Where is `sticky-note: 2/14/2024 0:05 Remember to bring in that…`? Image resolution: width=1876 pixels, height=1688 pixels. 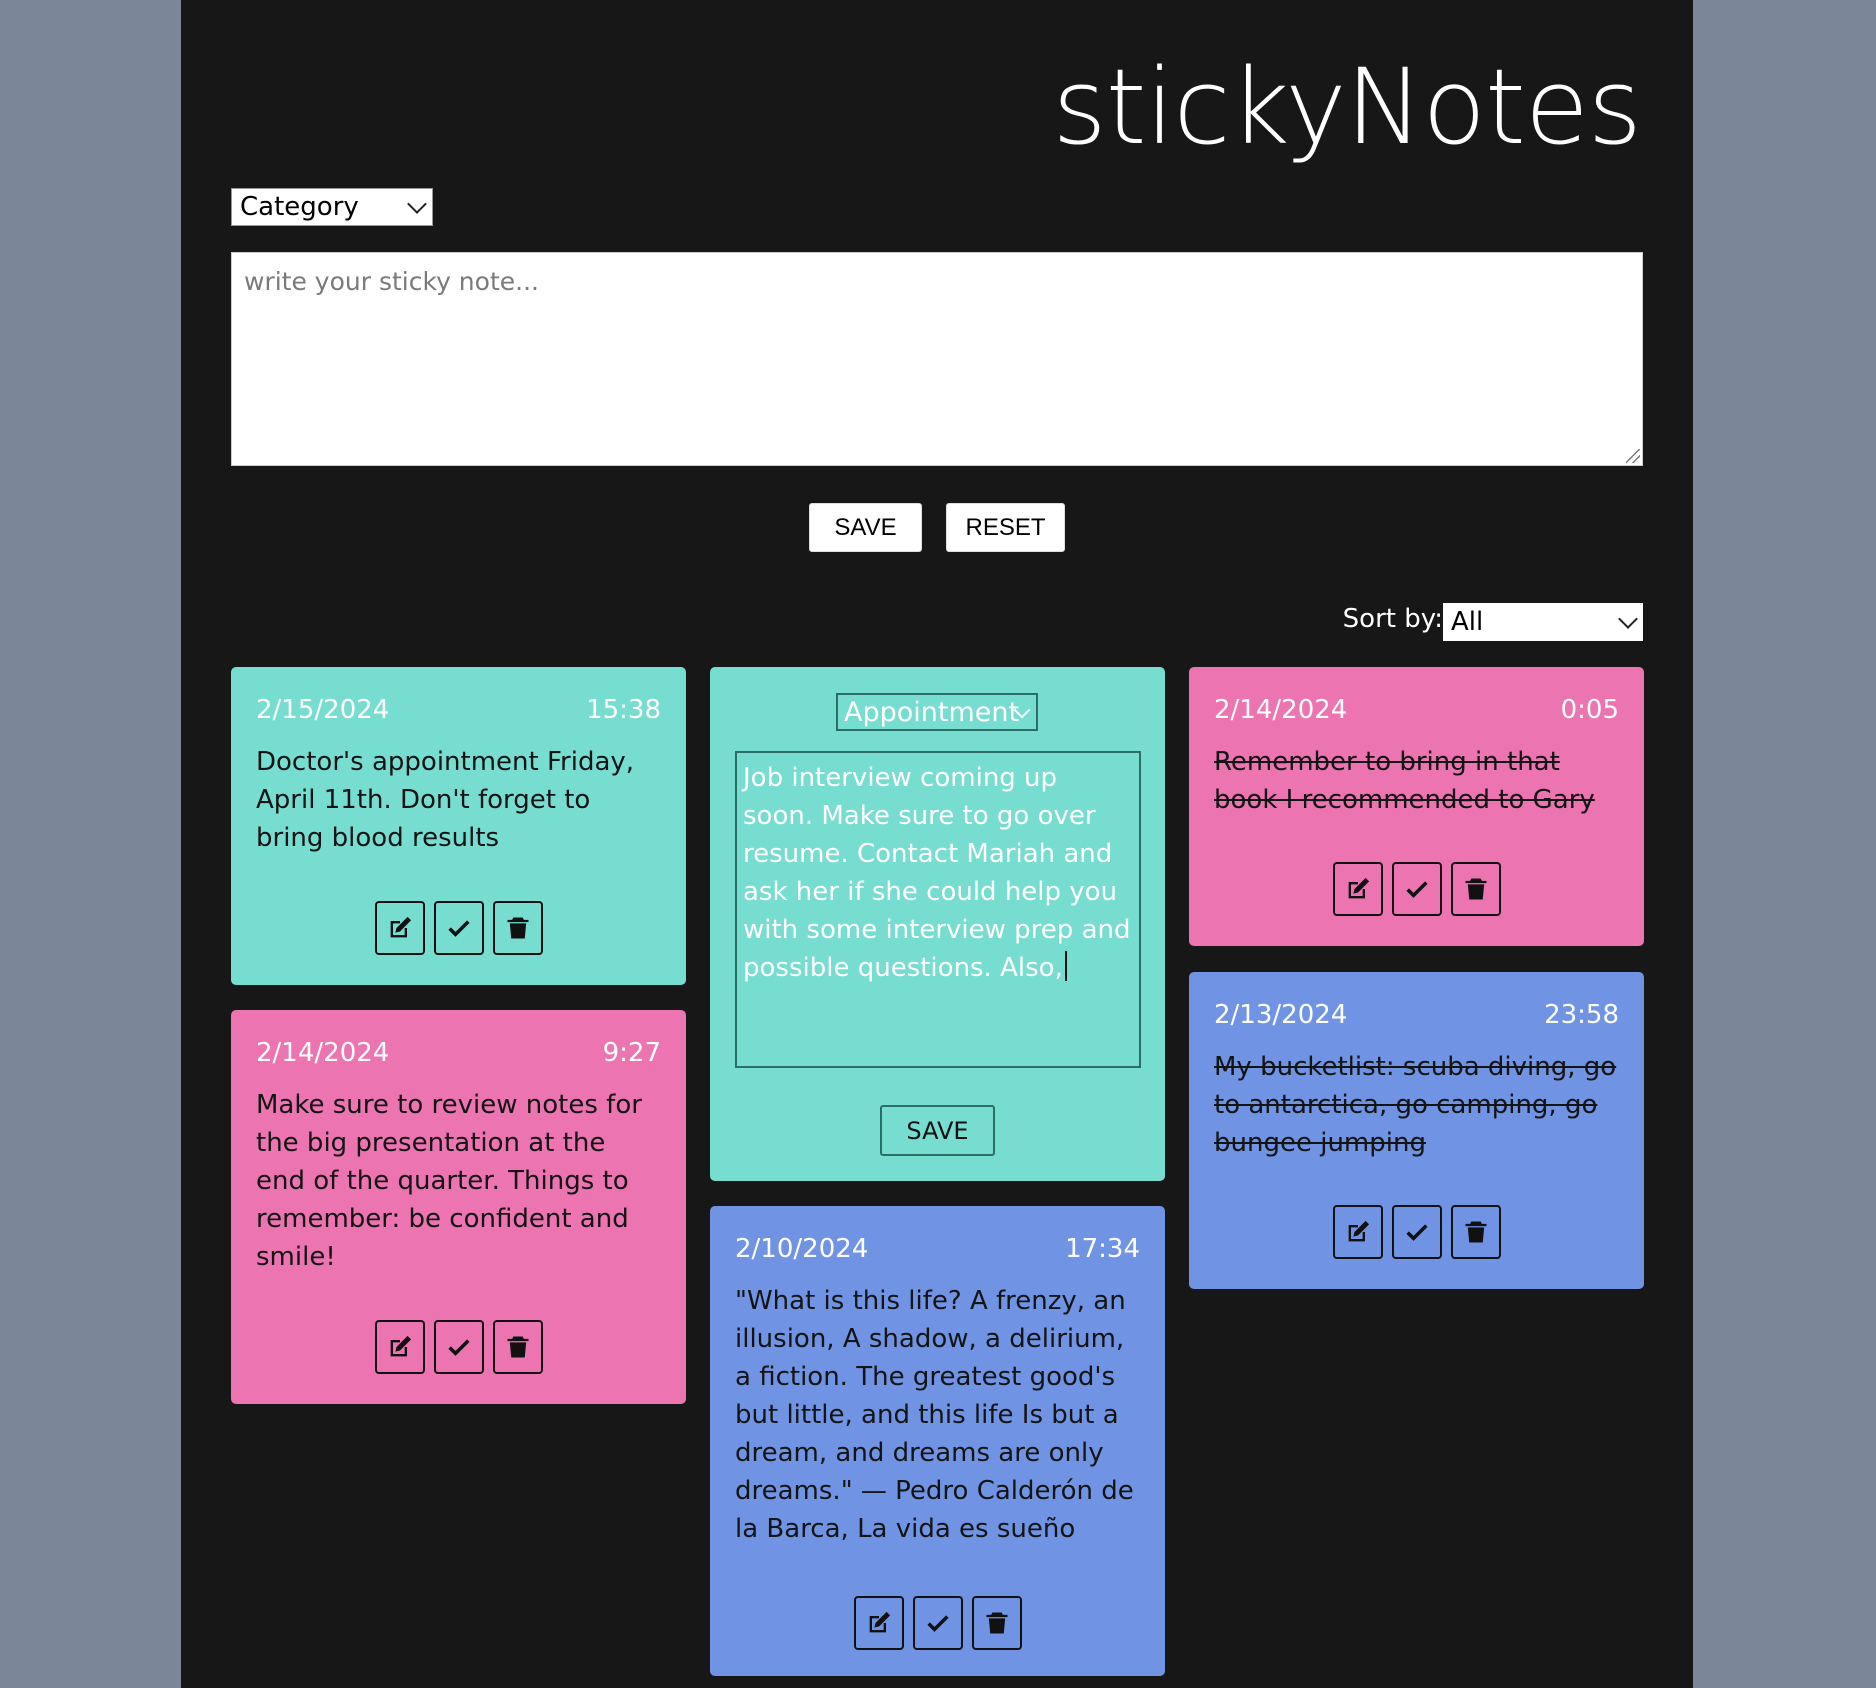
sticky-note: 2/14/2024 0:05 Remember to bring in that… is located at coordinates (1416, 806).